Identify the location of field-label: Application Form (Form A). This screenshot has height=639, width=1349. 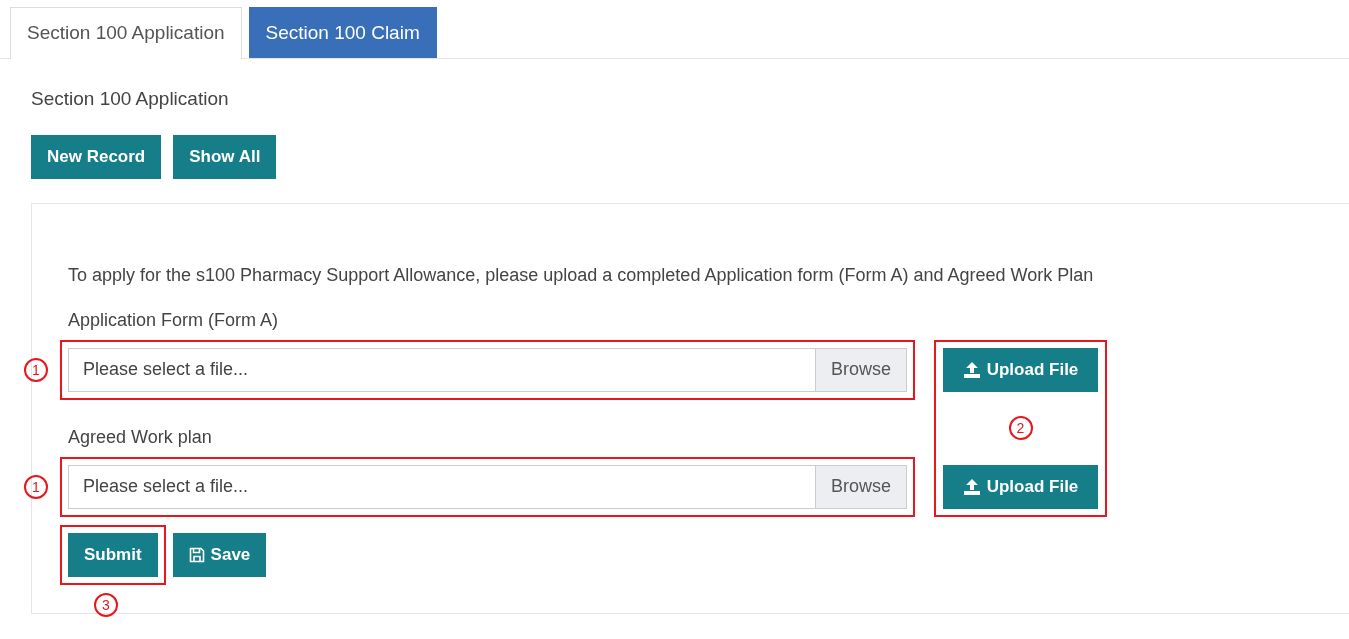
(174, 320).